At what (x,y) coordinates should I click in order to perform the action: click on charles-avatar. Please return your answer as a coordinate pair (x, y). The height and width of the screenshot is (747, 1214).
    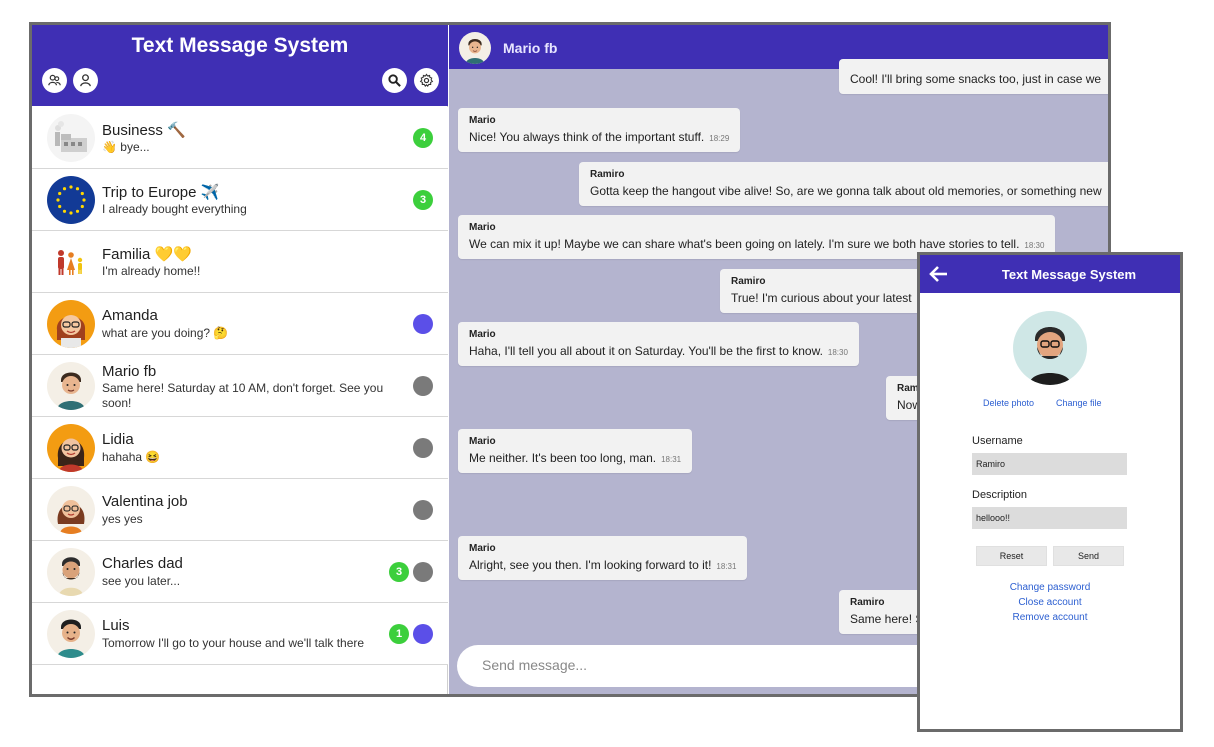
    Looking at the image, I should click on (71, 572).